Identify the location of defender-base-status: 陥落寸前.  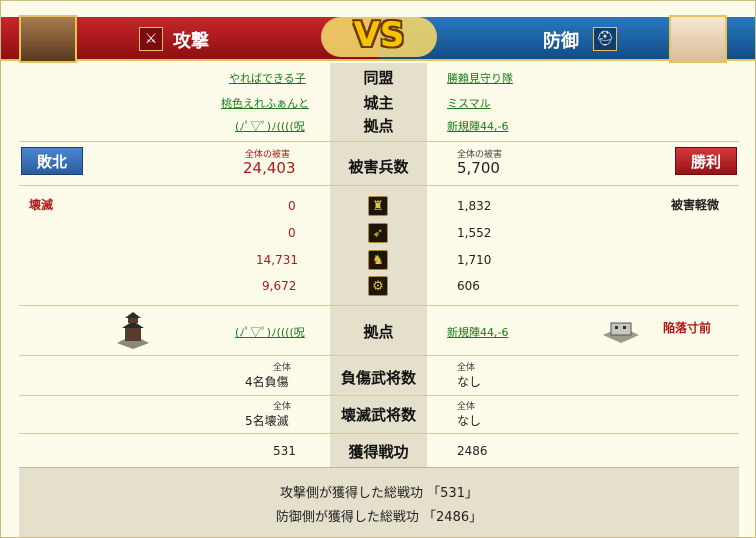
(687, 328).